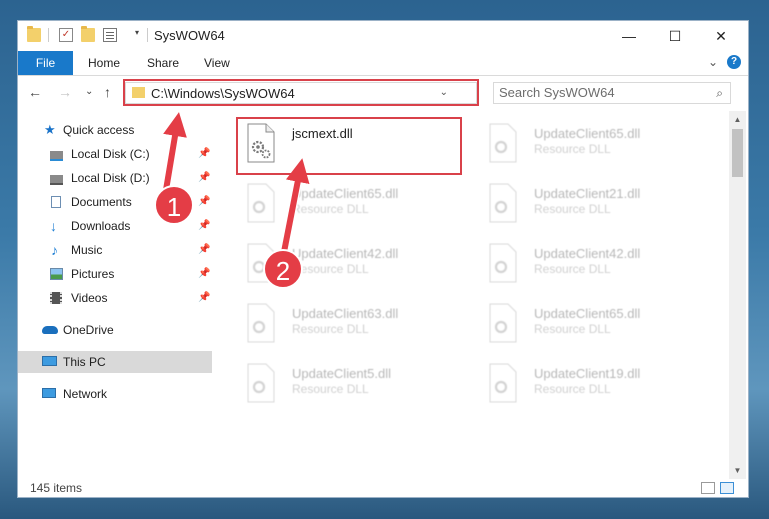  Describe the element at coordinates (115, 362) in the screenshot. I see `sidebar-item-this-pc: This PC` at that location.